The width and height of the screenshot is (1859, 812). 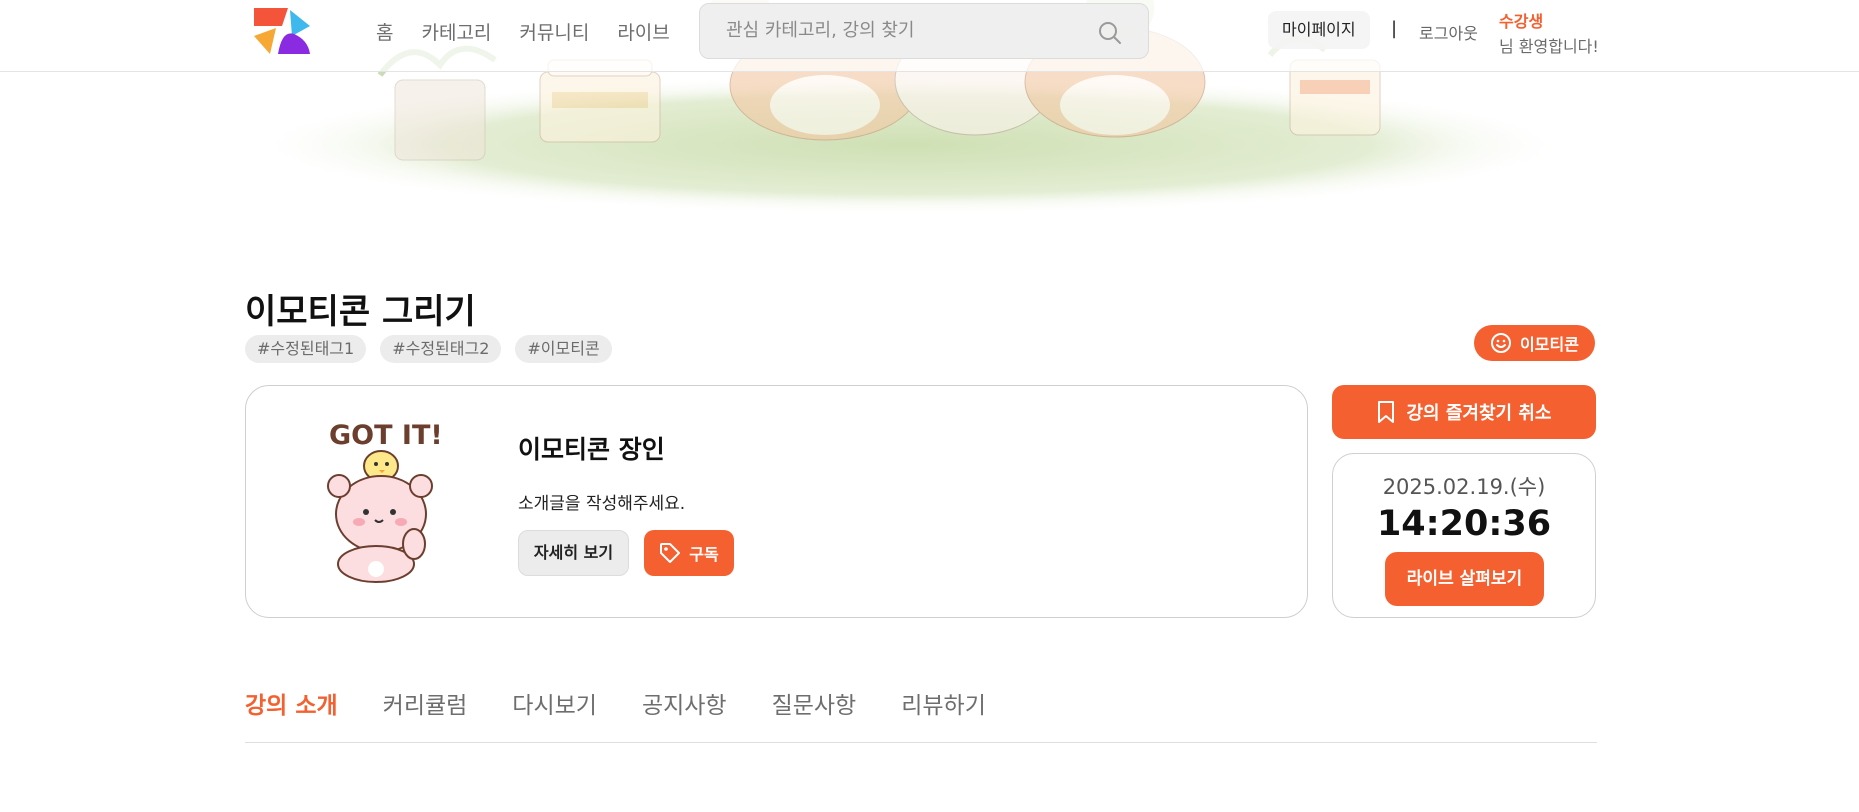 What do you see at coordinates (1319, 30) in the screenshot?
I see `mypage-button: 마이페이지` at bounding box center [1319, 30].